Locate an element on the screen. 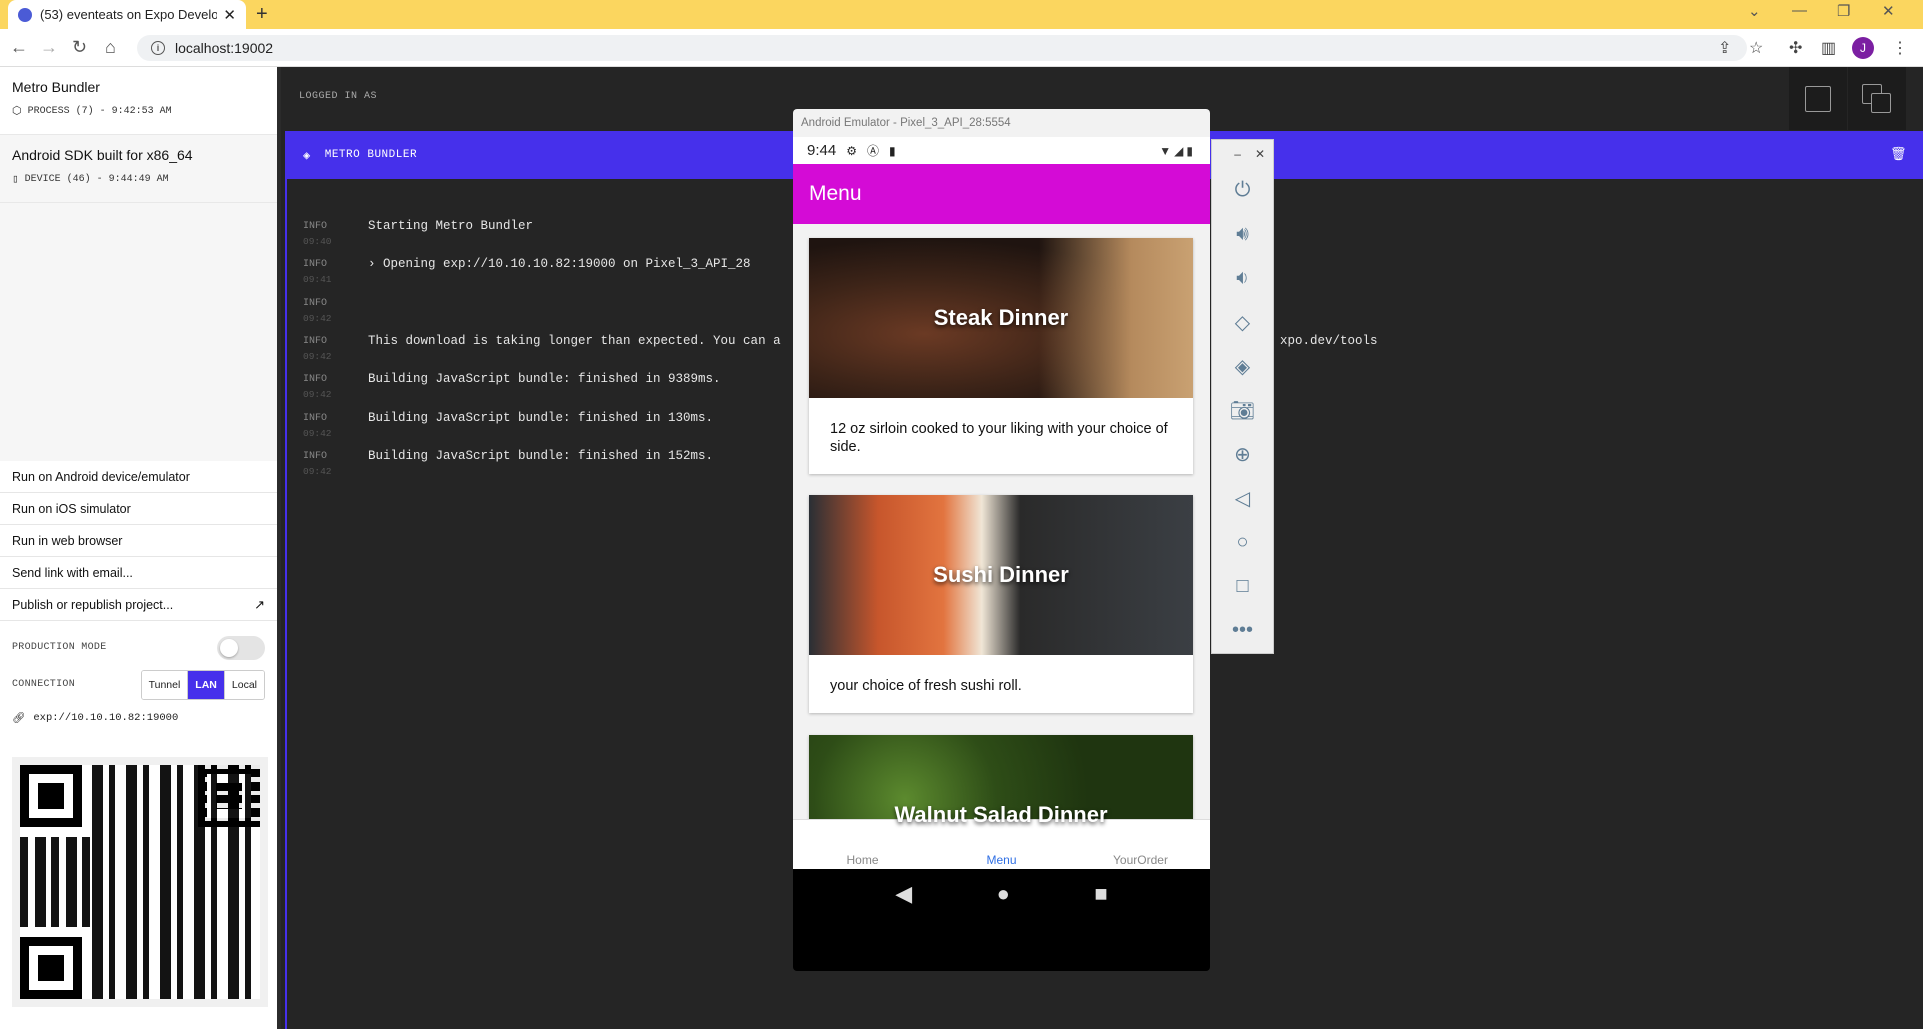 This screenshot has width=1923, height=1029. source-meta: DEVICE (46) - 9:44:49 AM is located at coordinates (96, 179).